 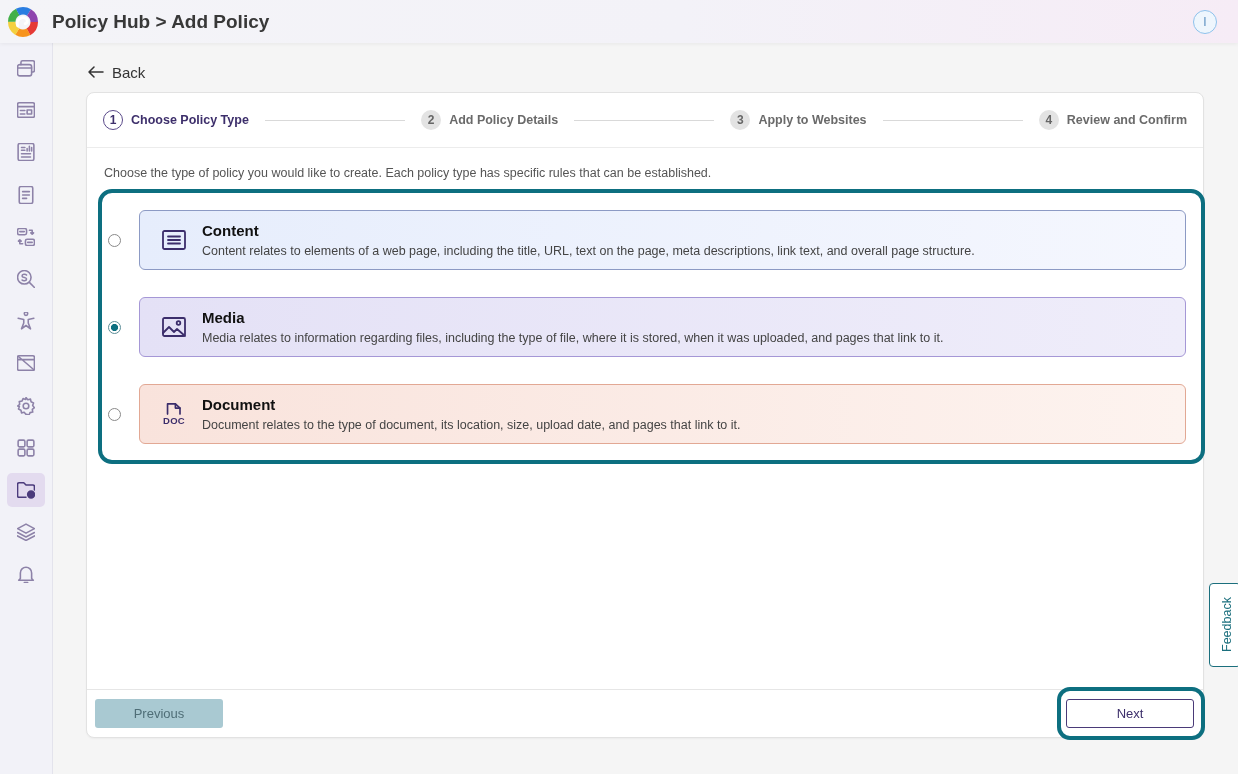 I want to click on folder-icon, so click(x=26, y=489).